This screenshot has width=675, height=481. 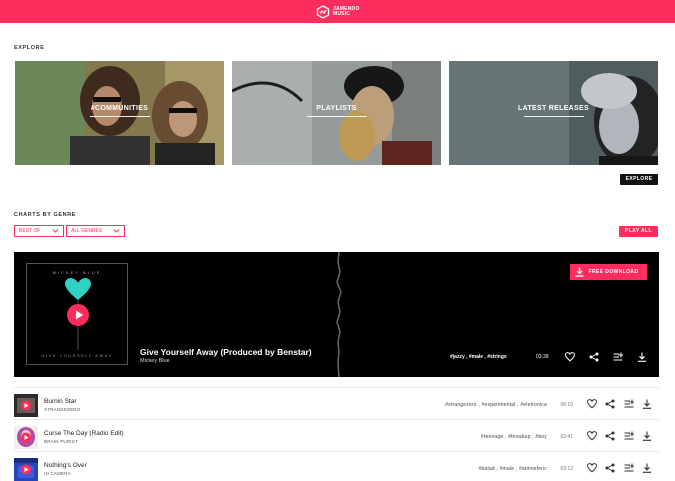 I want to click on play-button, so click(x=78, y=315).